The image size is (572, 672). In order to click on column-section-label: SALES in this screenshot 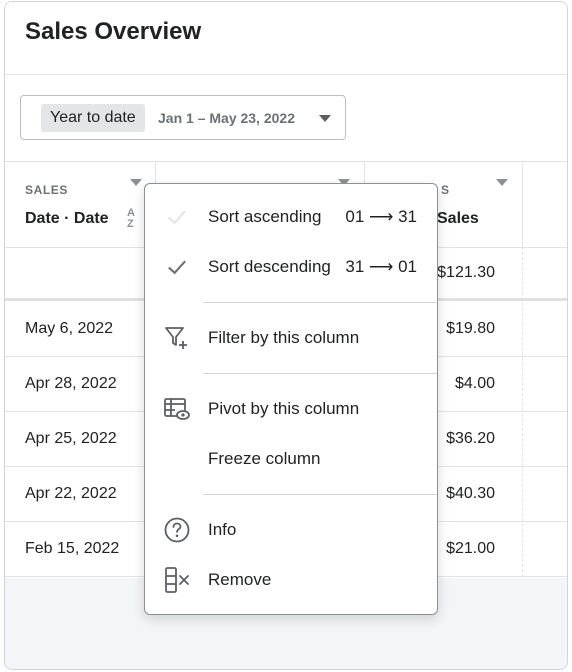, I will do `click(47, 190)`.